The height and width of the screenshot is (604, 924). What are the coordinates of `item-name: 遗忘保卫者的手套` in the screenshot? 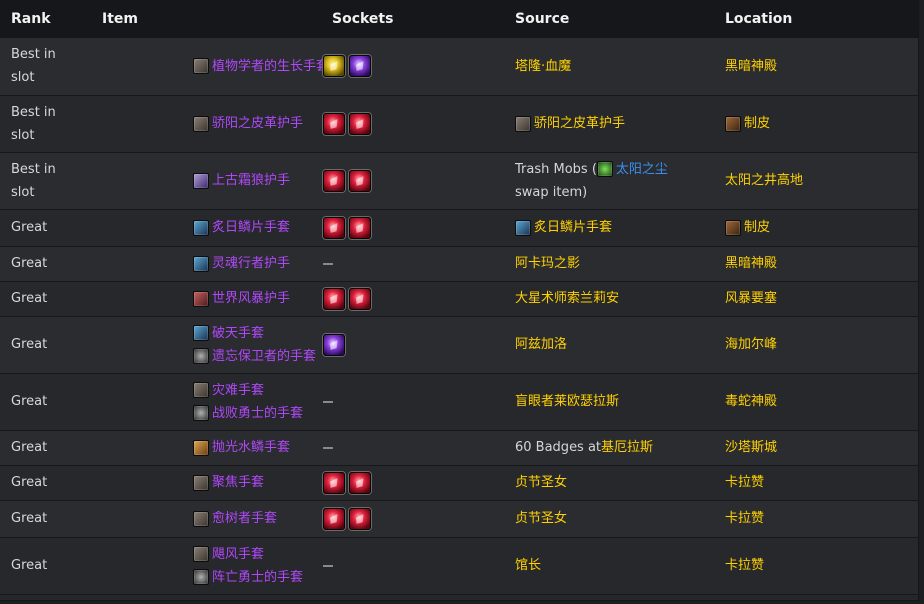 It's located at (264, 356).